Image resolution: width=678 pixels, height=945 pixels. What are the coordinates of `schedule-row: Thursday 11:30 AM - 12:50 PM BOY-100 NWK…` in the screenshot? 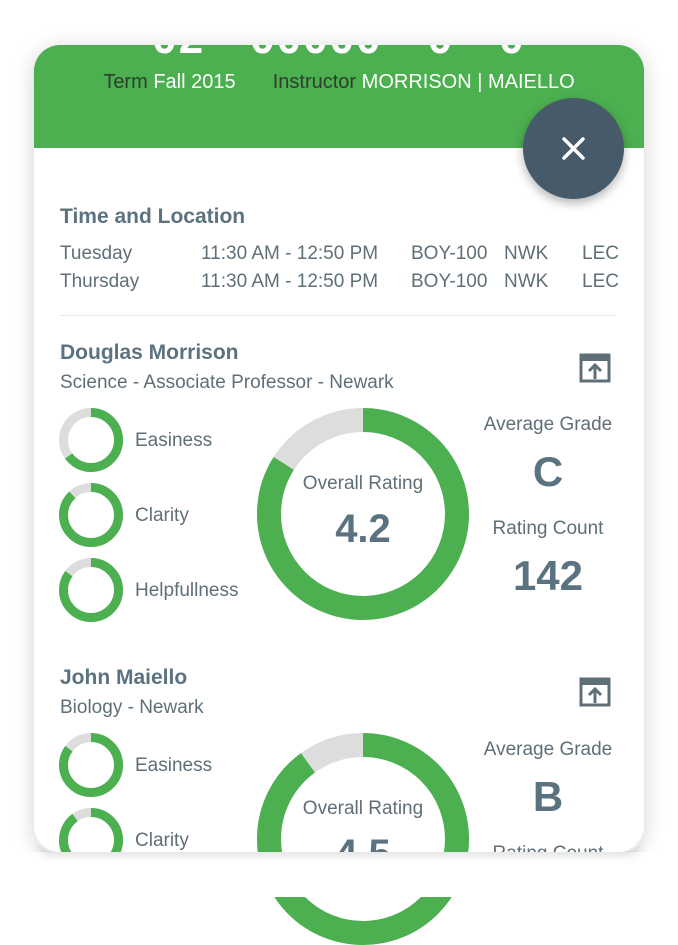 It's located at (340, 284).